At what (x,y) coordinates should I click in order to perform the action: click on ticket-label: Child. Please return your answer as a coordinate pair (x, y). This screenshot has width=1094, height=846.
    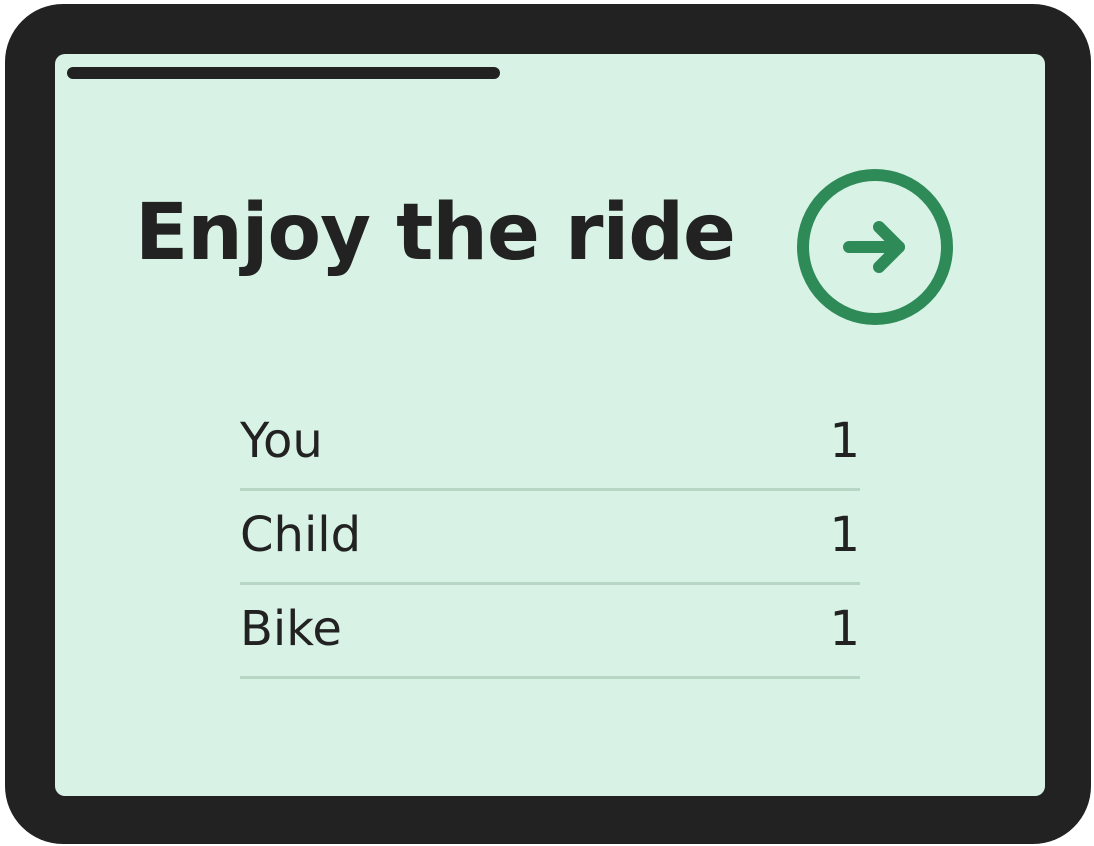
    Looking at the image, I should click on (301, 535).